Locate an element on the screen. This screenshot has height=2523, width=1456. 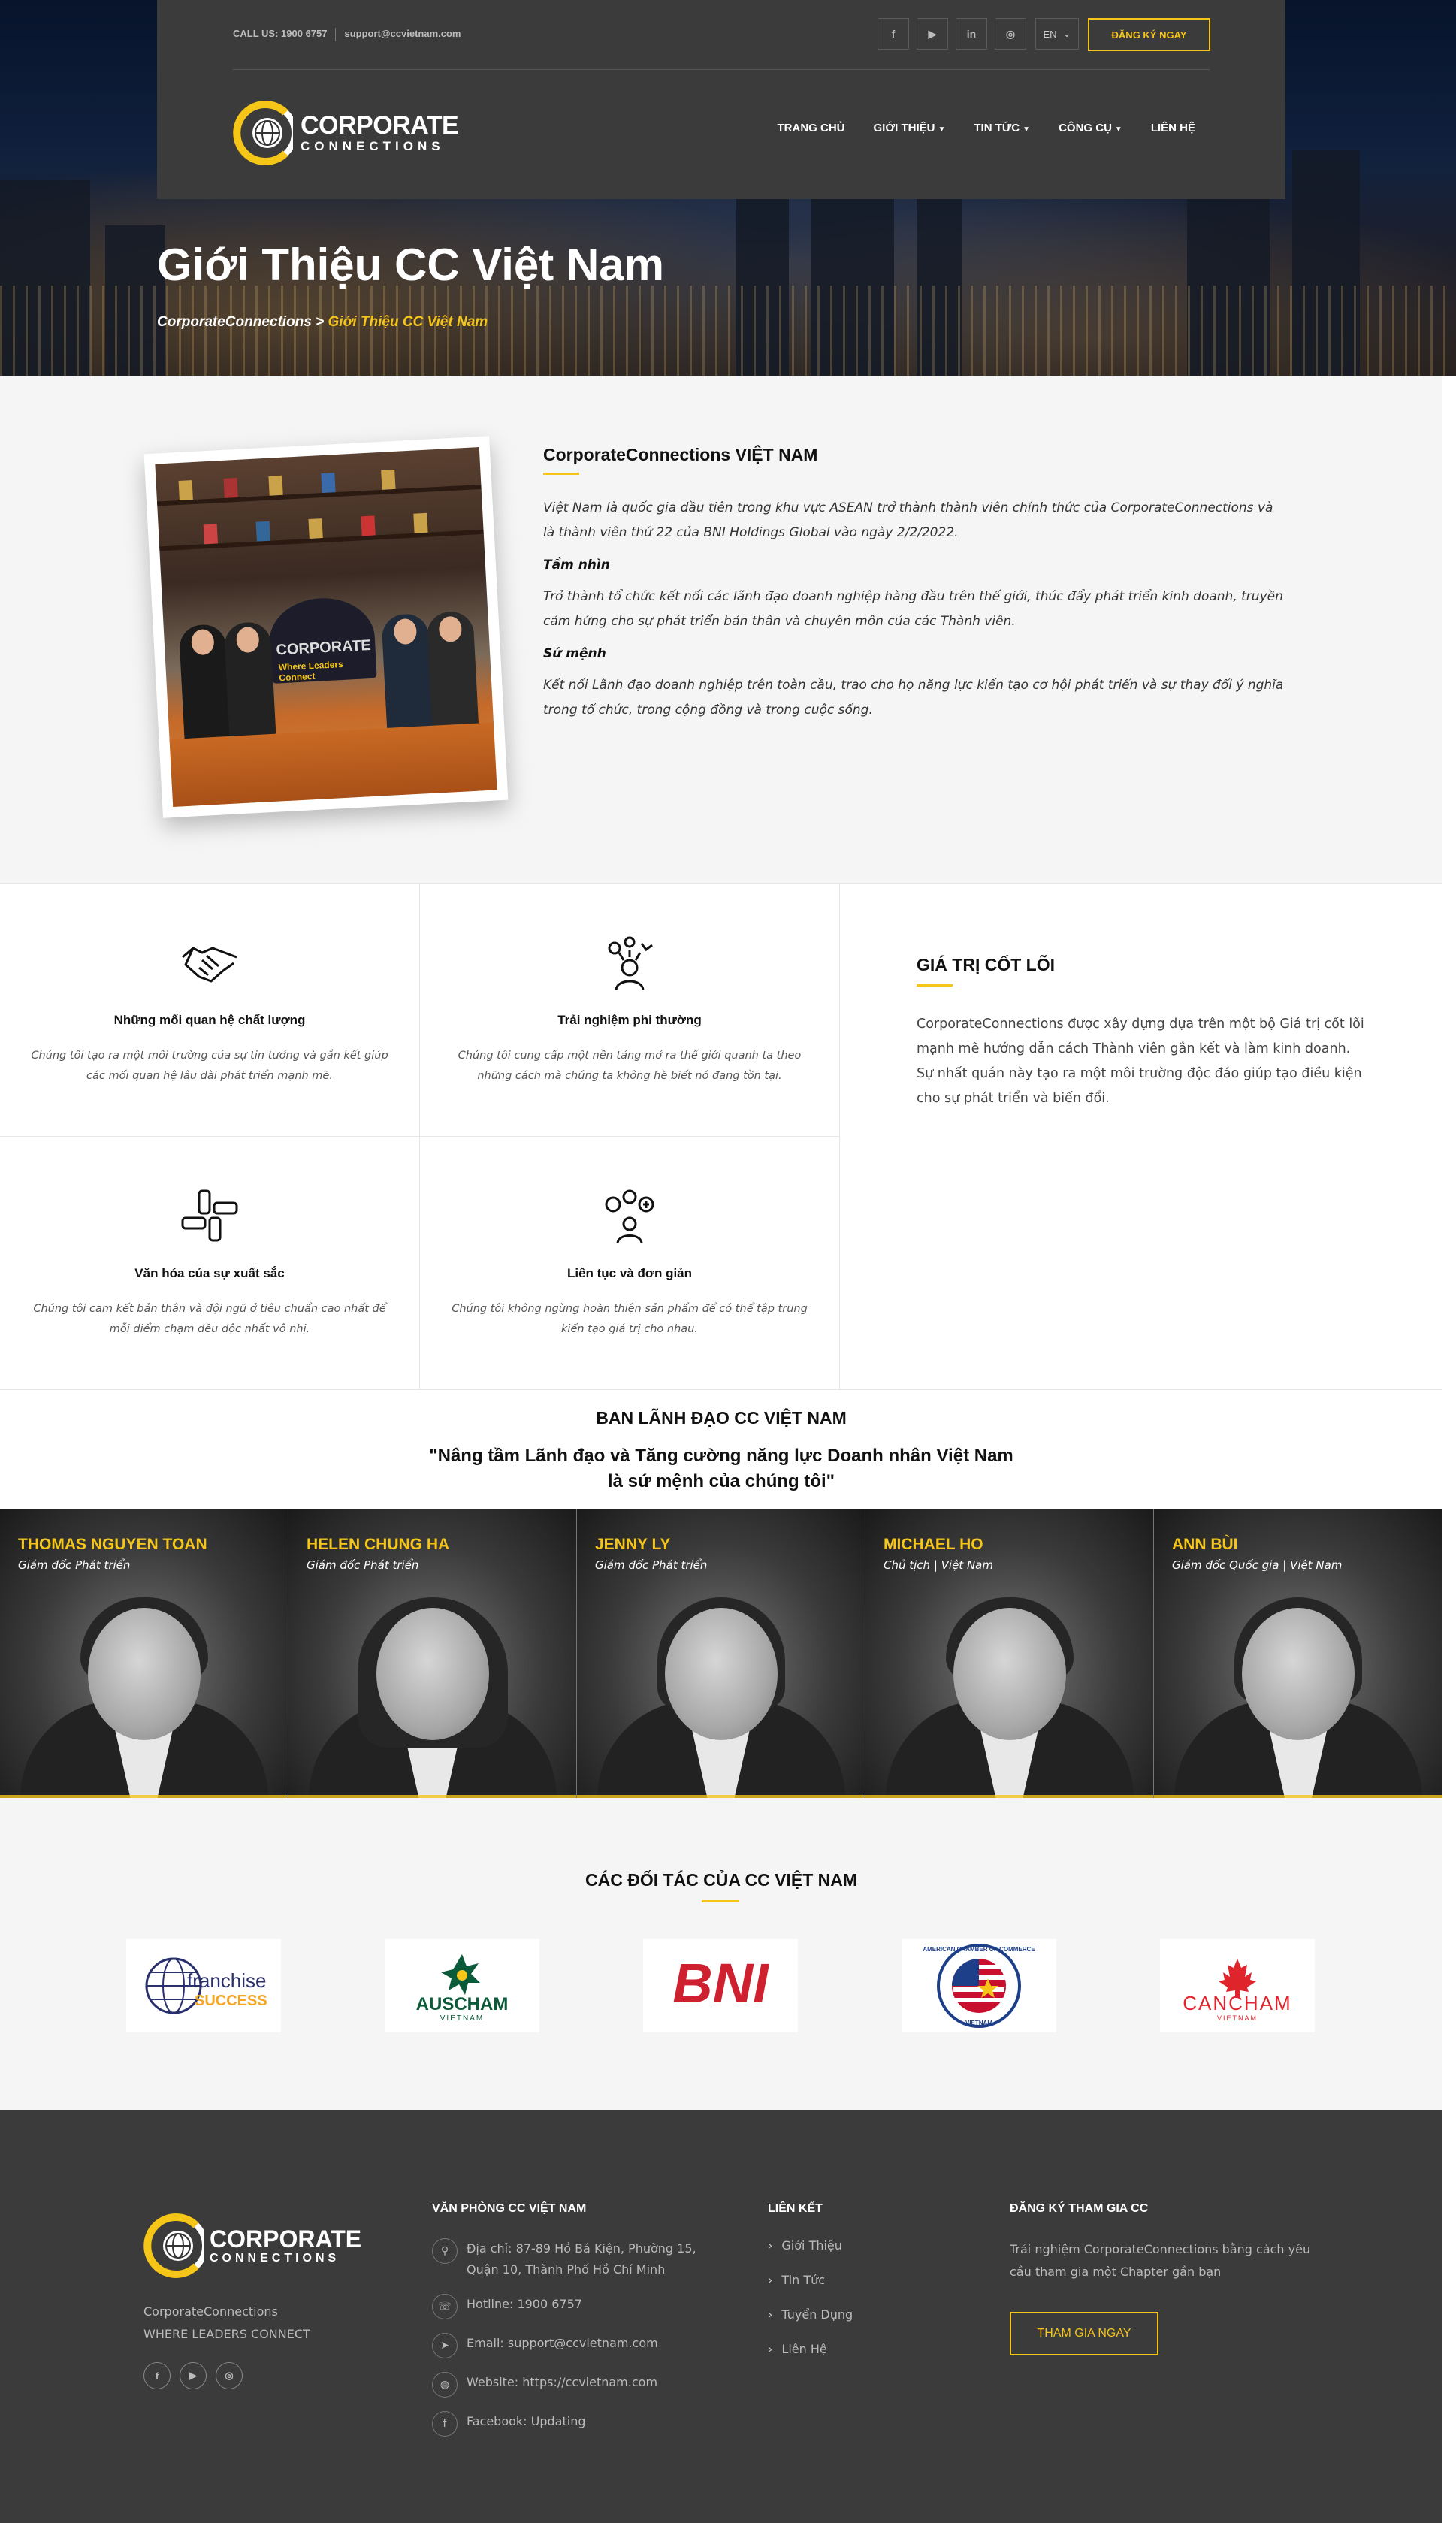
franchise-globe-icon: franchise SUCCESS is located at coordinates (206, 1986).